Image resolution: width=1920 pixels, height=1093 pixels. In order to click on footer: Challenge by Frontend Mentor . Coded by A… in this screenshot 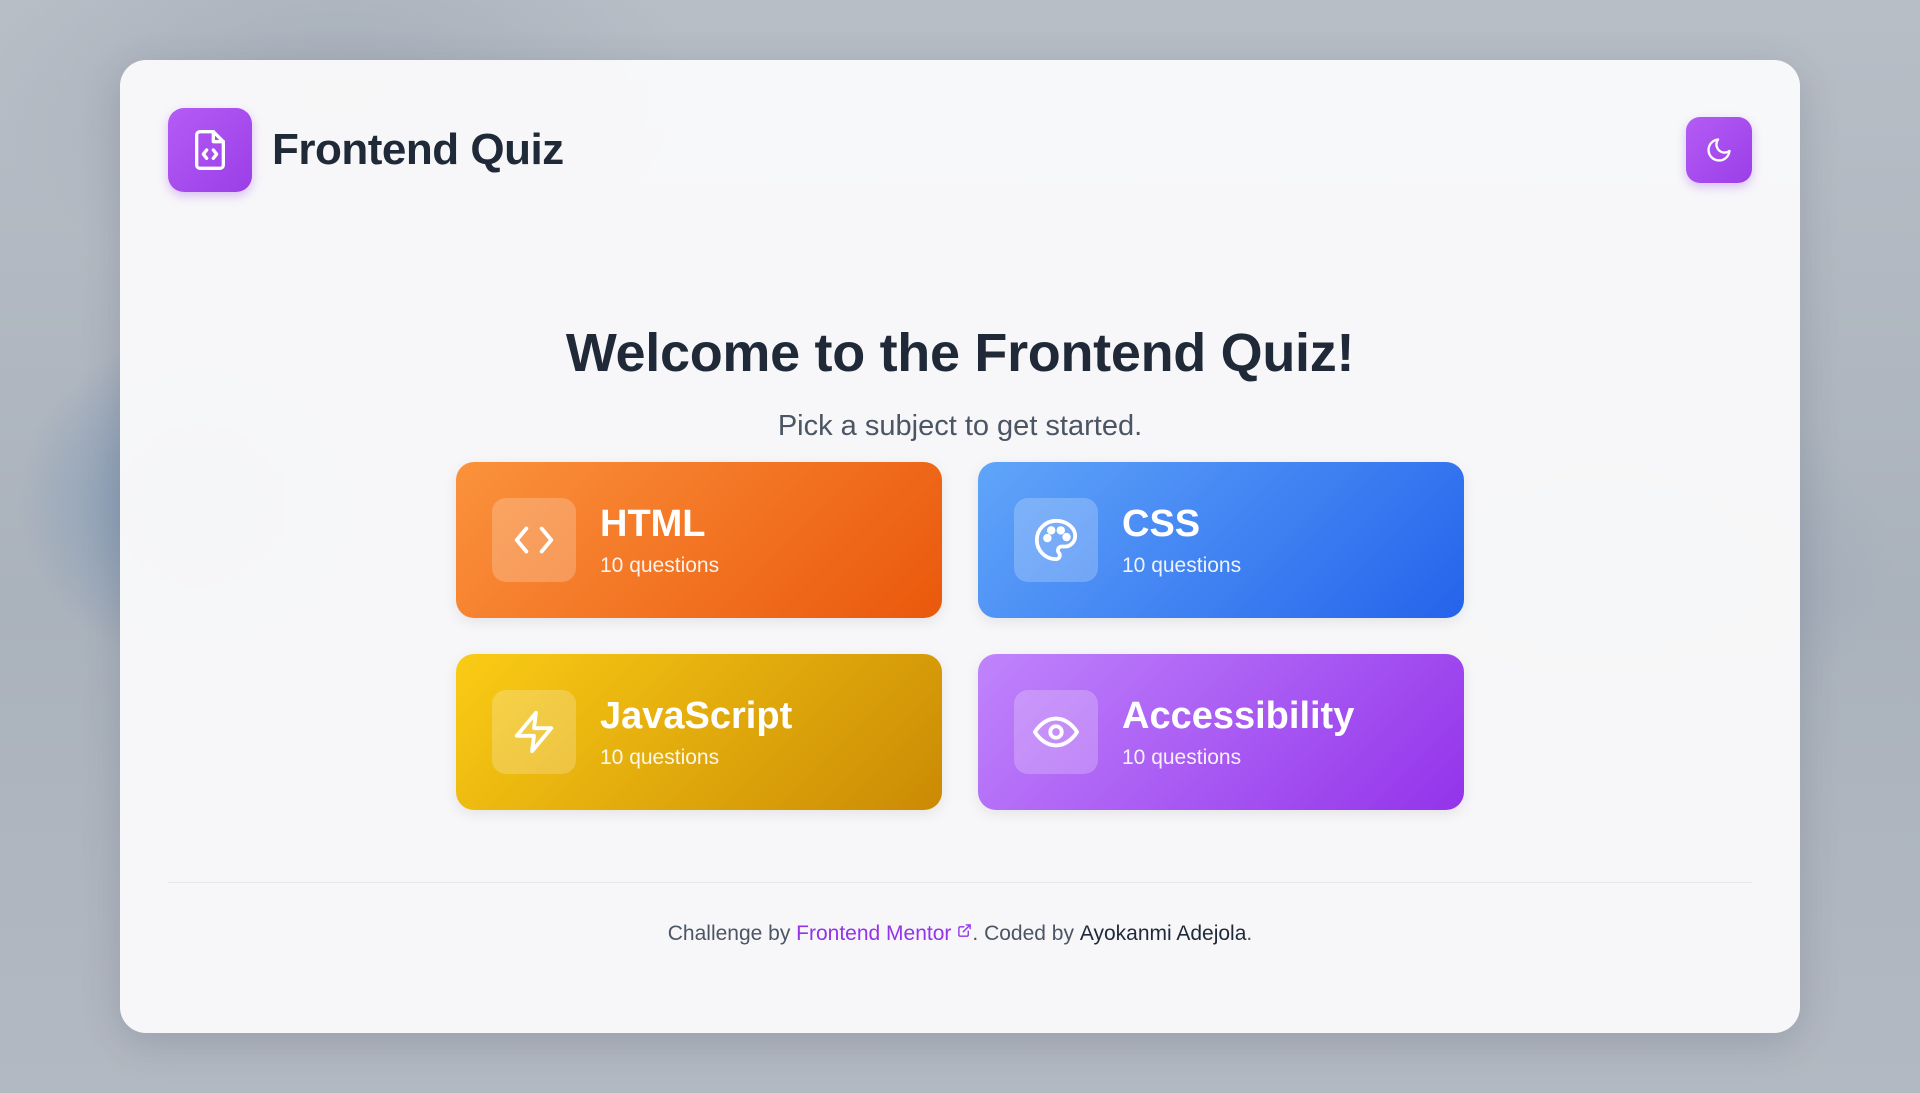, I will do `click(960, 934)`.